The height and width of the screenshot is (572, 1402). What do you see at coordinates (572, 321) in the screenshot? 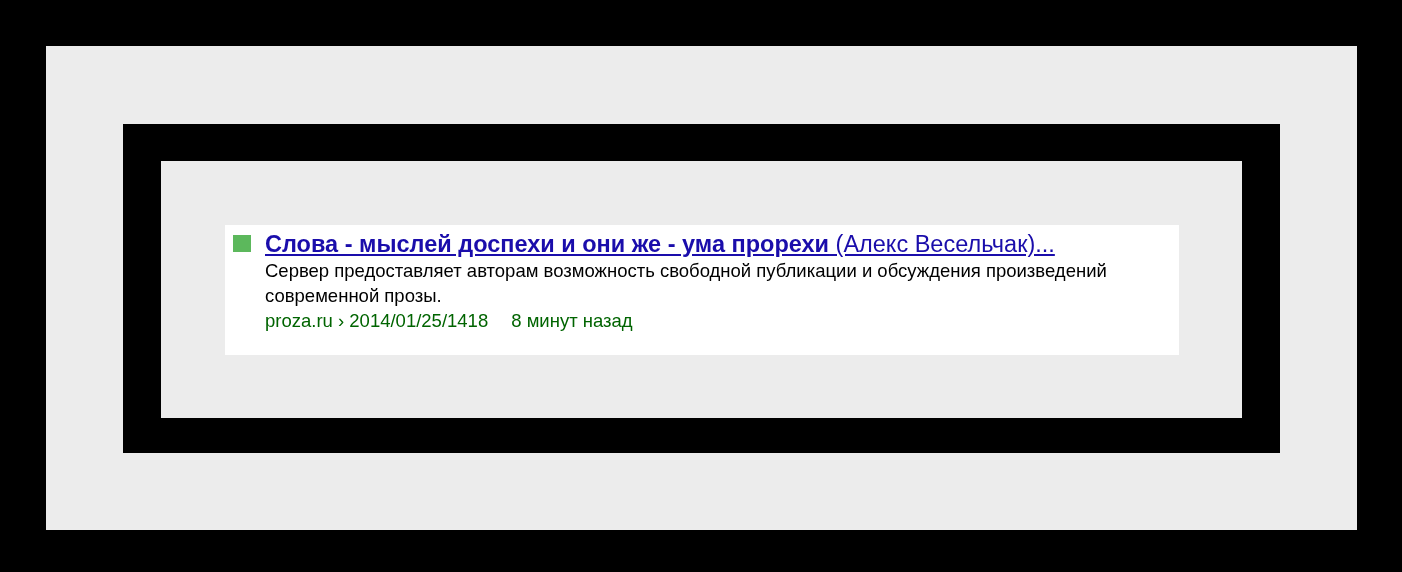
I see `result-time: 8 минут назад` at bounding box center [572, 321].